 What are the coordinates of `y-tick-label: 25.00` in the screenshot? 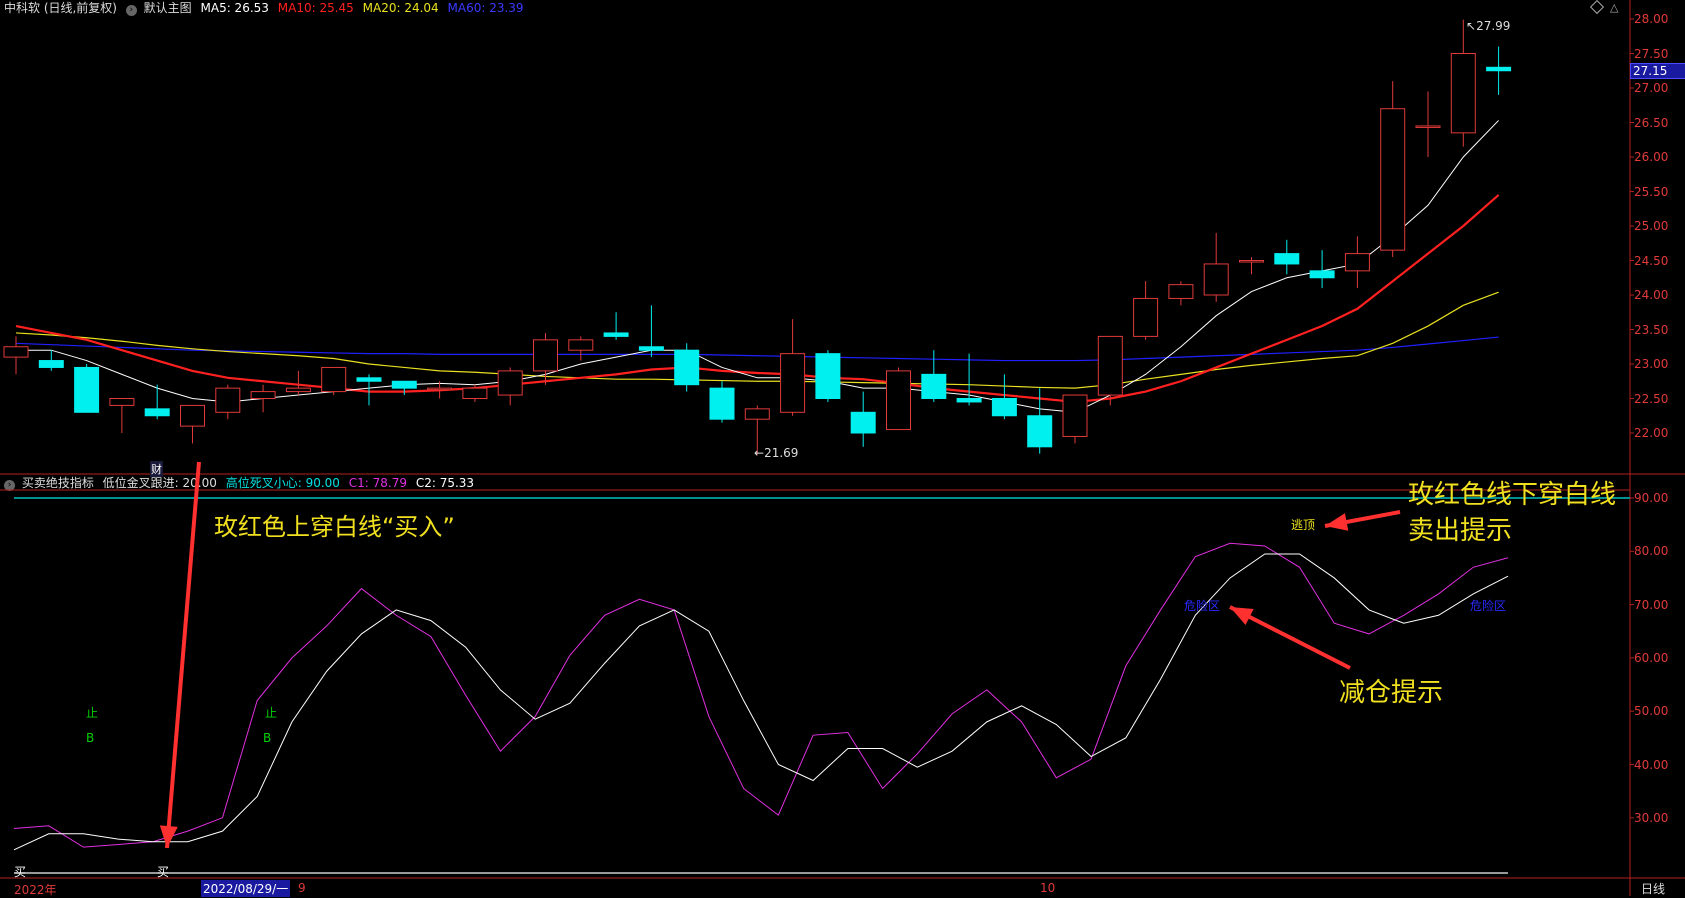 It's located at (1651, 226).